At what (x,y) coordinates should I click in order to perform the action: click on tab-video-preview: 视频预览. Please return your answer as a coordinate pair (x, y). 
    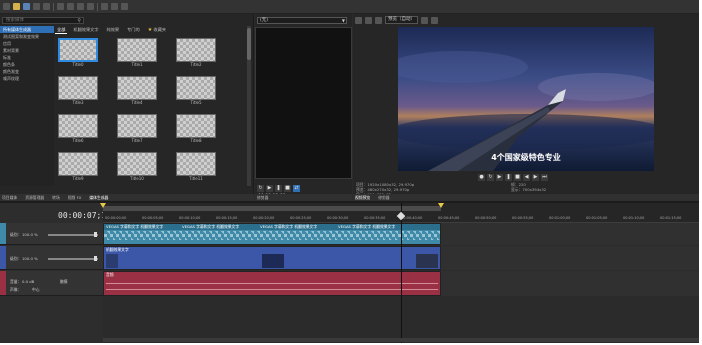
    Looking at the image, I should click on (362, 198).